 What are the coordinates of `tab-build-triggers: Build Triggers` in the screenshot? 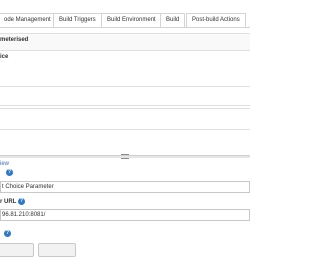 It's located at (77, 20).